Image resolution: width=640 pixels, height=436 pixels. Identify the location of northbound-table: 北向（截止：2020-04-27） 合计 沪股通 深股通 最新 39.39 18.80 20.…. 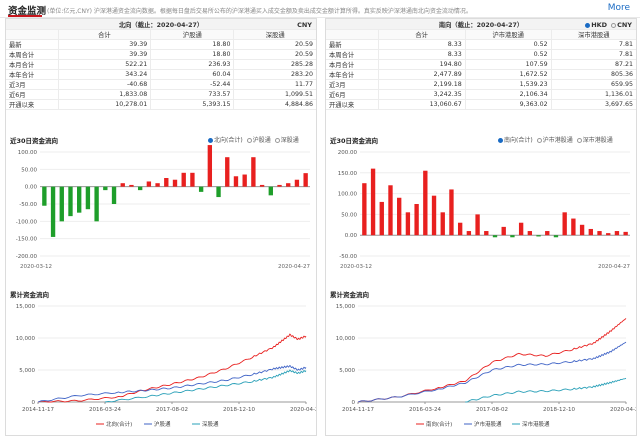
(161, 64).